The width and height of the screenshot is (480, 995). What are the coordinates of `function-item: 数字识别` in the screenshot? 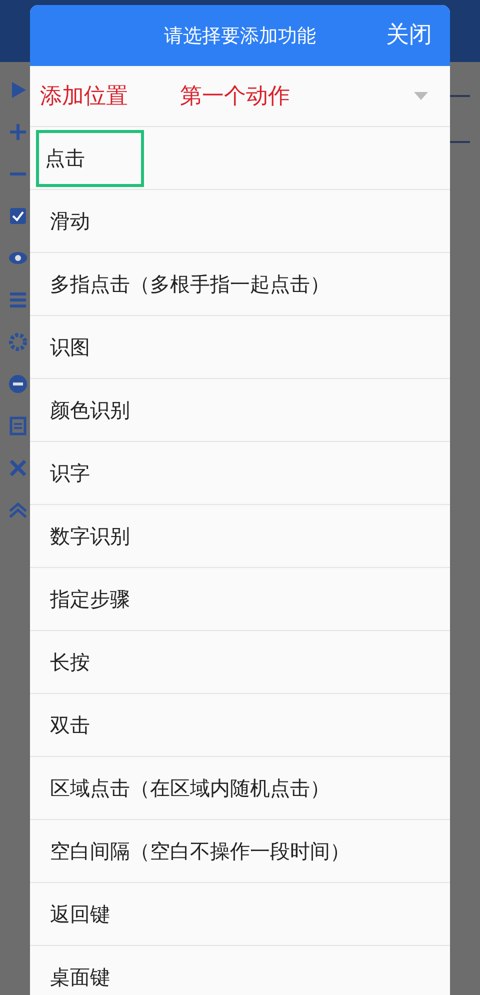 It's located at (90, 536).